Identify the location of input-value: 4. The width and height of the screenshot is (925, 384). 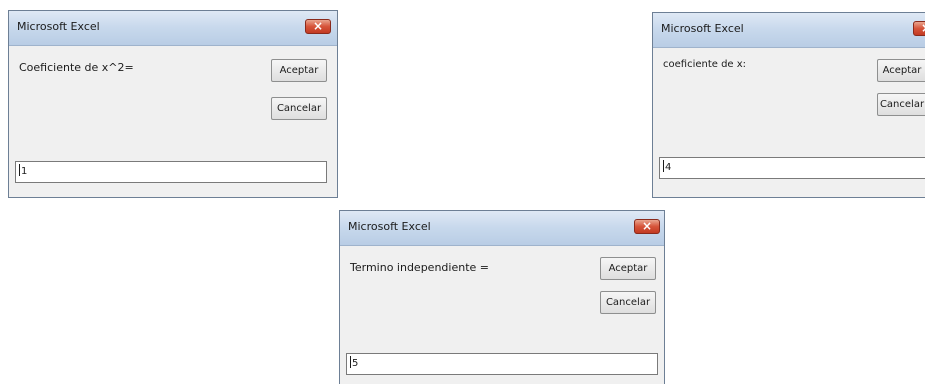
(668, 167).